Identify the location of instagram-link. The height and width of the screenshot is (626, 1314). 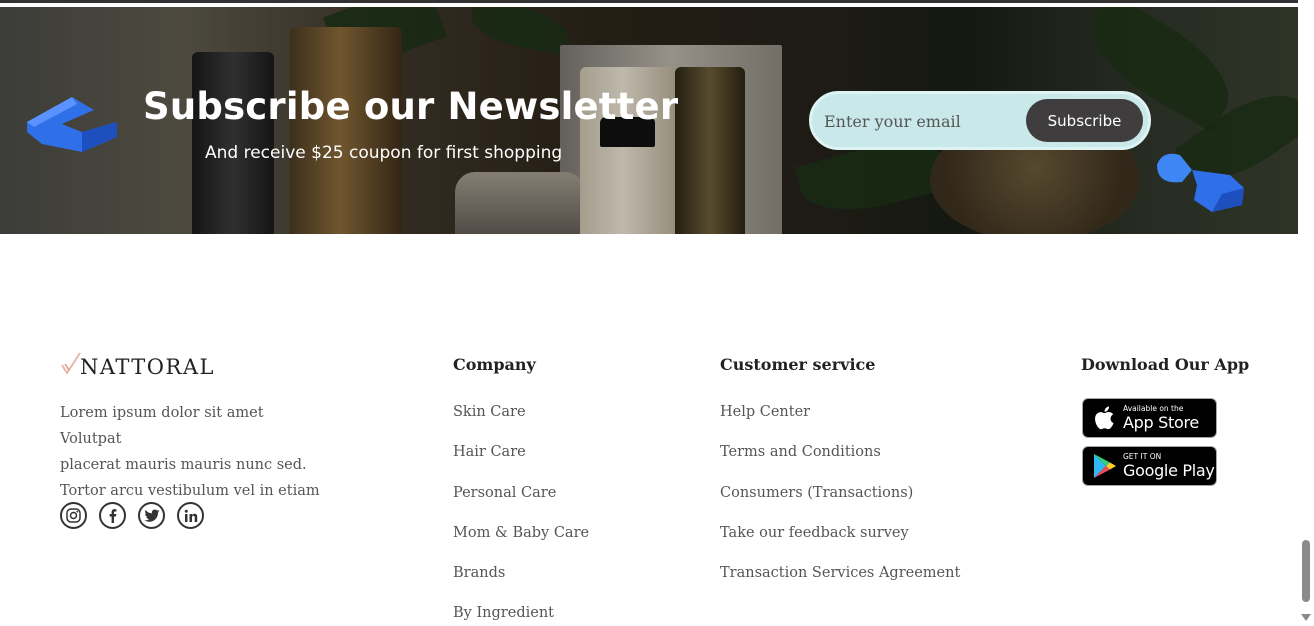
(73, 515).